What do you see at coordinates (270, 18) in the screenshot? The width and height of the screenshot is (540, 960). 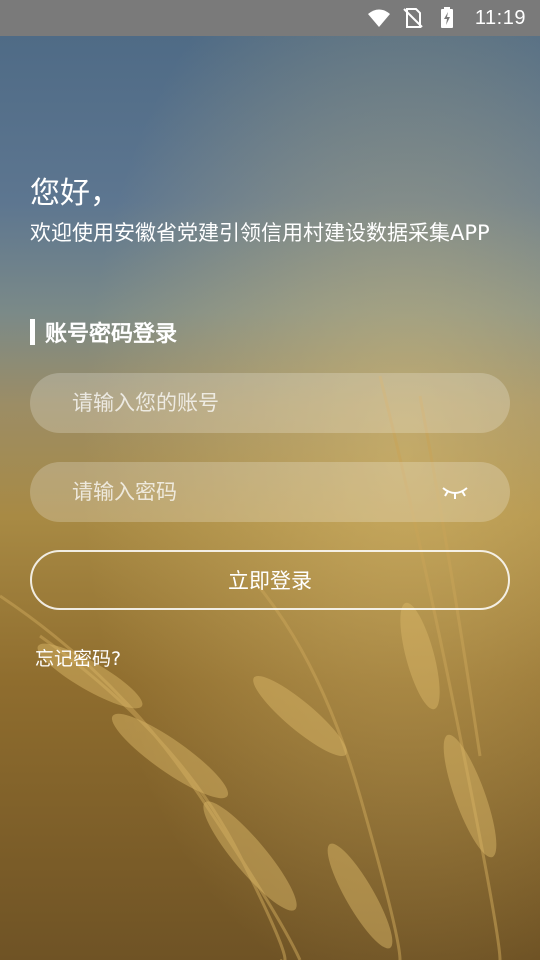 I see `status-bar: 11:19` at bounding box center [270, 18].